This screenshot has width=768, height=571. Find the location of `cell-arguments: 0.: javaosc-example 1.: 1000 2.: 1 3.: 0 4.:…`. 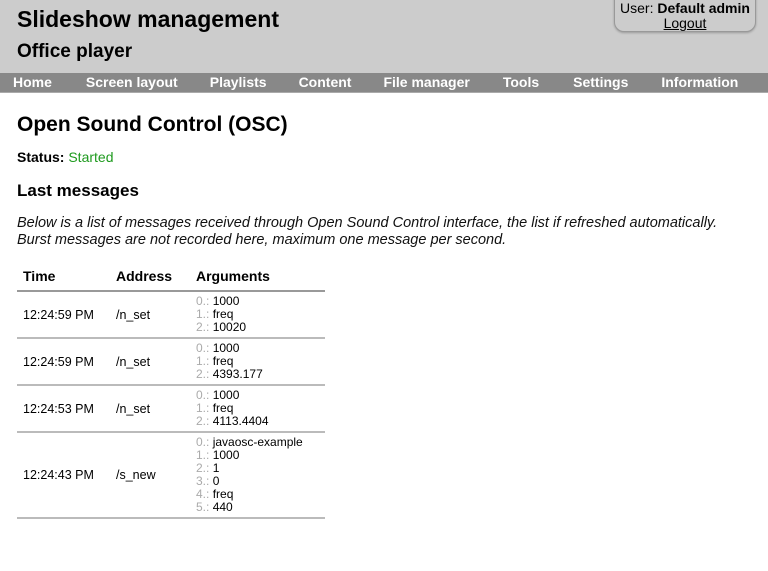

cell-arguments: 0.: javaosc-example 1.: 1000 2.: 1 3.: 0 4.:… is located at coordinates (257, 475).